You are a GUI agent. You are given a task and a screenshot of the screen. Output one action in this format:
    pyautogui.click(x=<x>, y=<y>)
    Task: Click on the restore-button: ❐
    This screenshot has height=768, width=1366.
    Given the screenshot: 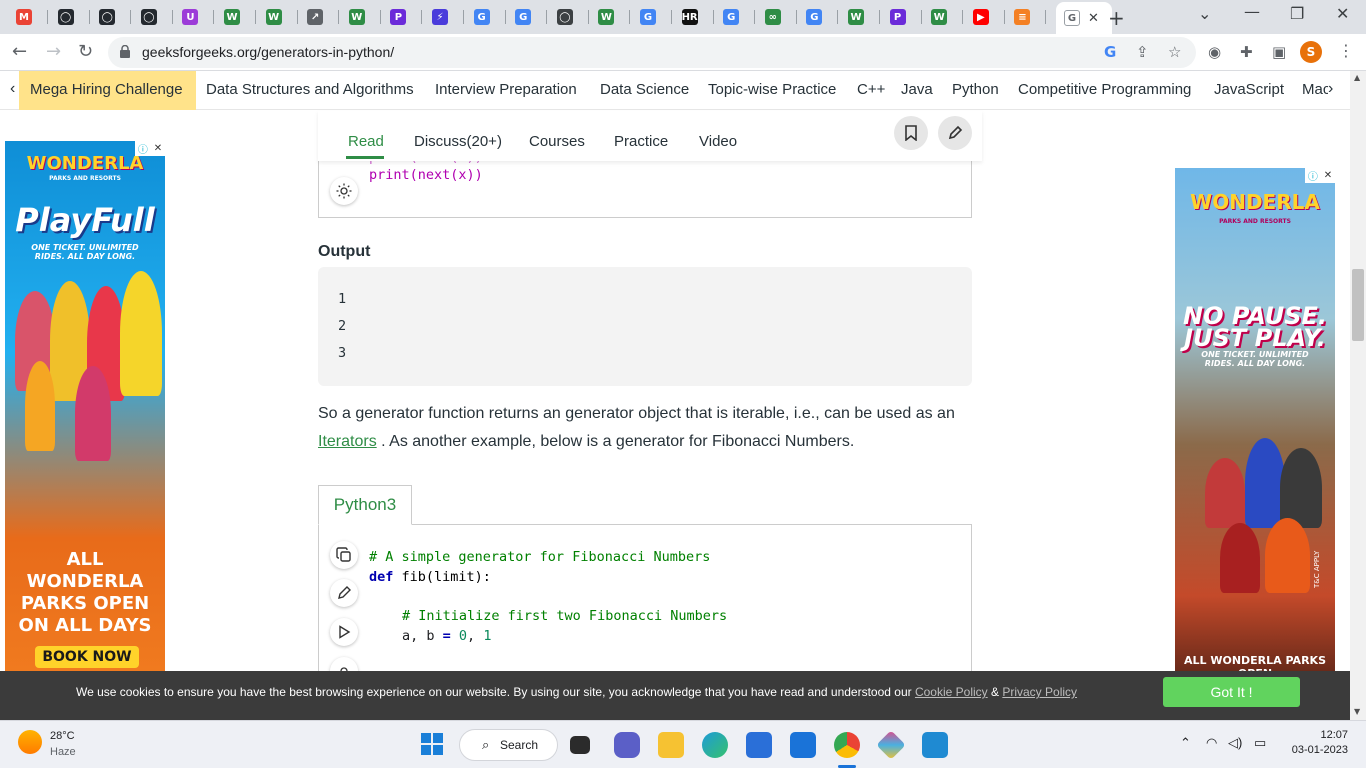 What is the action you would take?
    pyautogui.click(x=1297, y=13)
    